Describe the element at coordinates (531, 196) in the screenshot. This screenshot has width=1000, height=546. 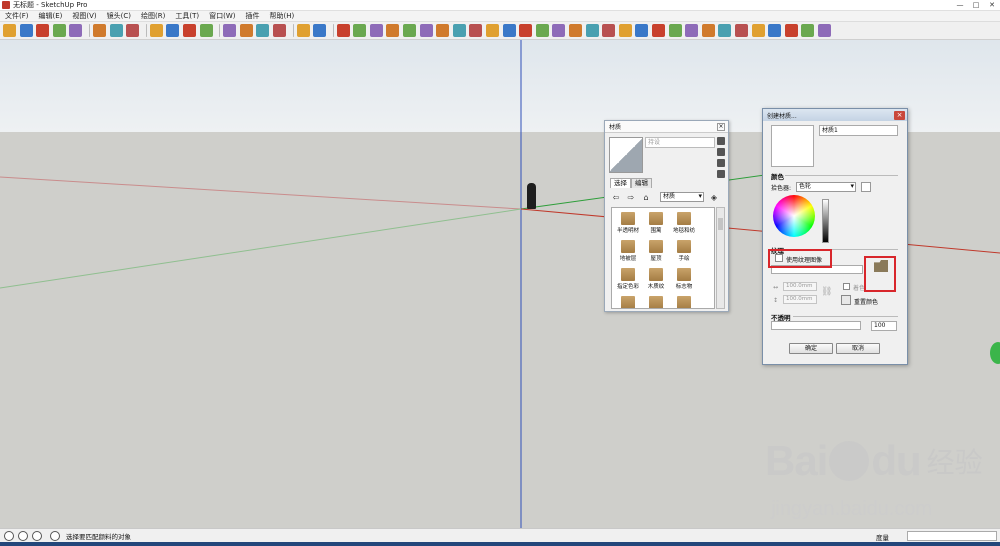
I see `scale-figure` at that location.